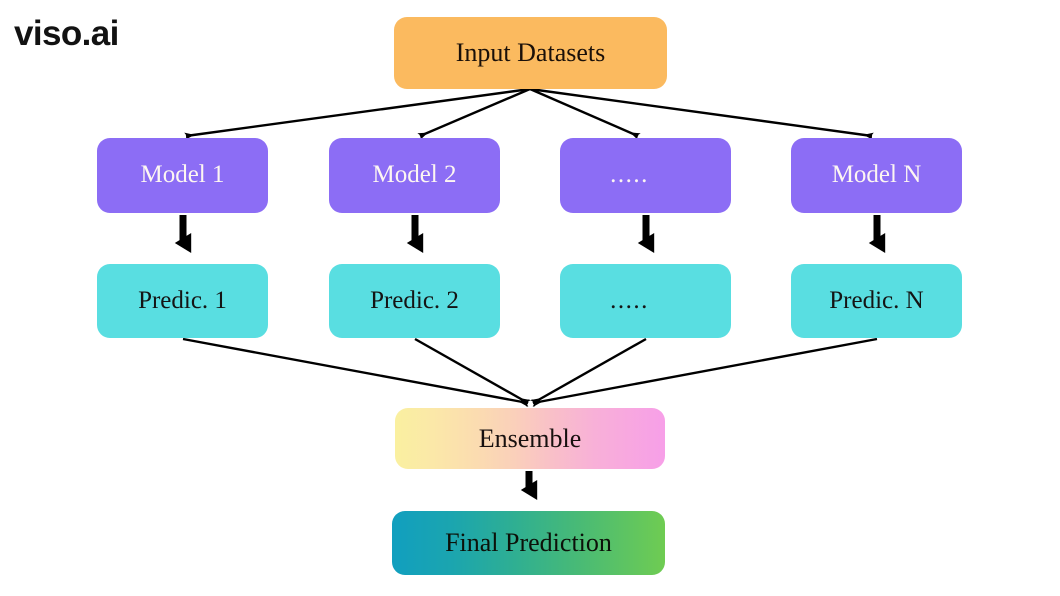 The image size is (1060, 596). Describe the element at coordinates (472, 372) in the screenshot. I see `connector-predic-2-to-ensemble` at that location.